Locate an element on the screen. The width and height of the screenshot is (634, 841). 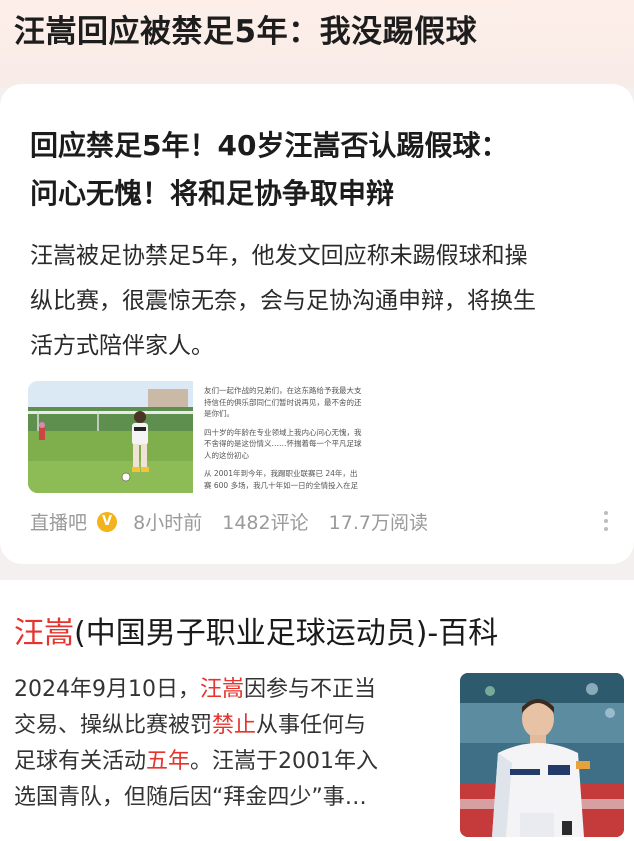
news-meta: 直播吧 V 8小时前 1482评论 17.7万阅读 is located at coordinates (320, 522).